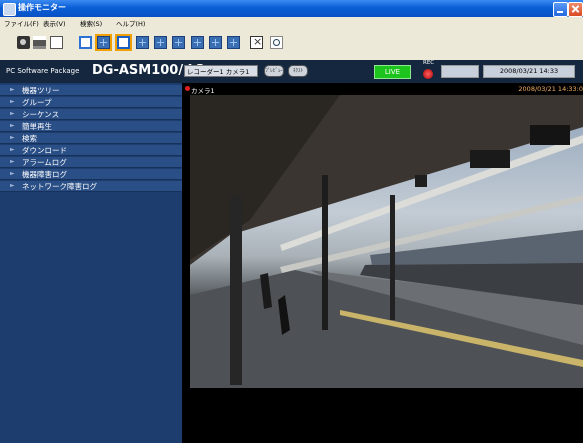  What do you see at coordinates (91, 102) in the screenshot?
I see `sidebar-item-group: ► グループ` at bounding box center [91, 102].